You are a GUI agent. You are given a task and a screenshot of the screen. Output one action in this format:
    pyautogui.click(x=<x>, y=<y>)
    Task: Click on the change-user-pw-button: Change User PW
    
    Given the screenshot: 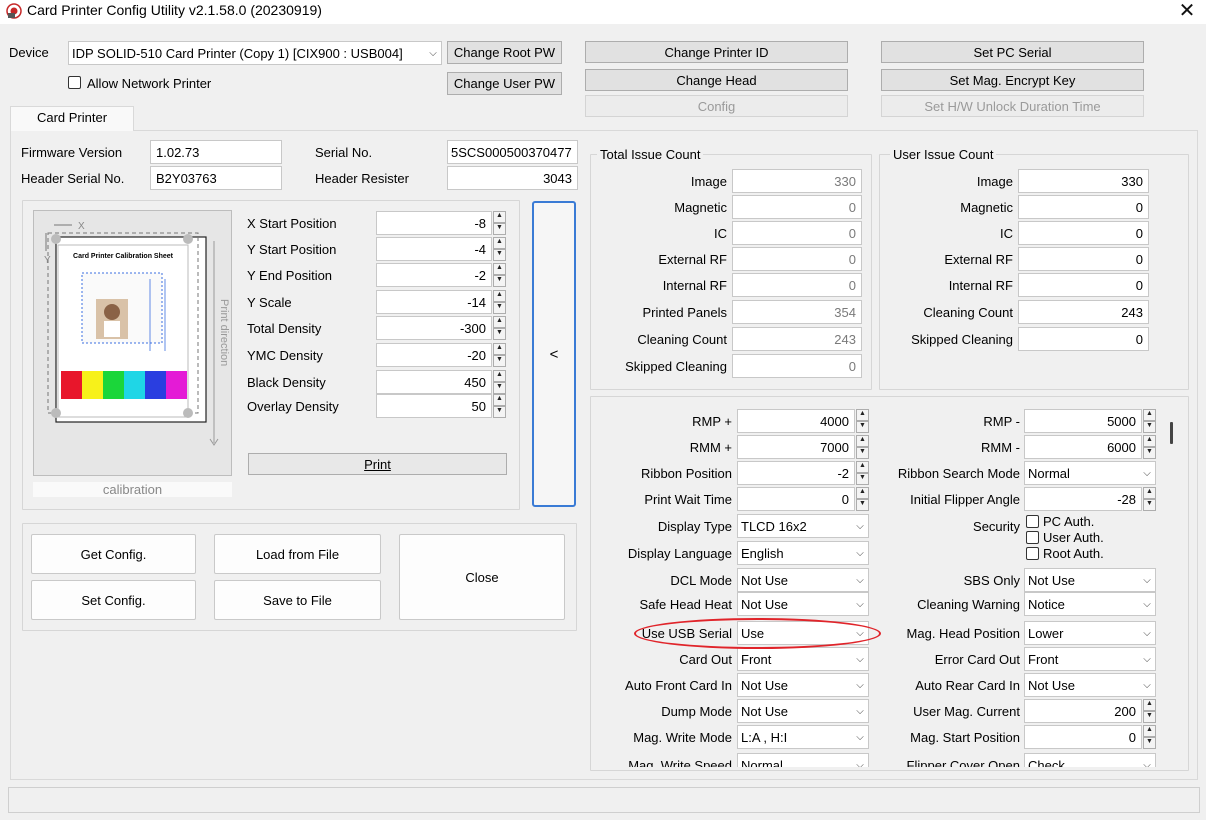 What is the action you would take?
    pyautogui.click(x=504, y=83)
    